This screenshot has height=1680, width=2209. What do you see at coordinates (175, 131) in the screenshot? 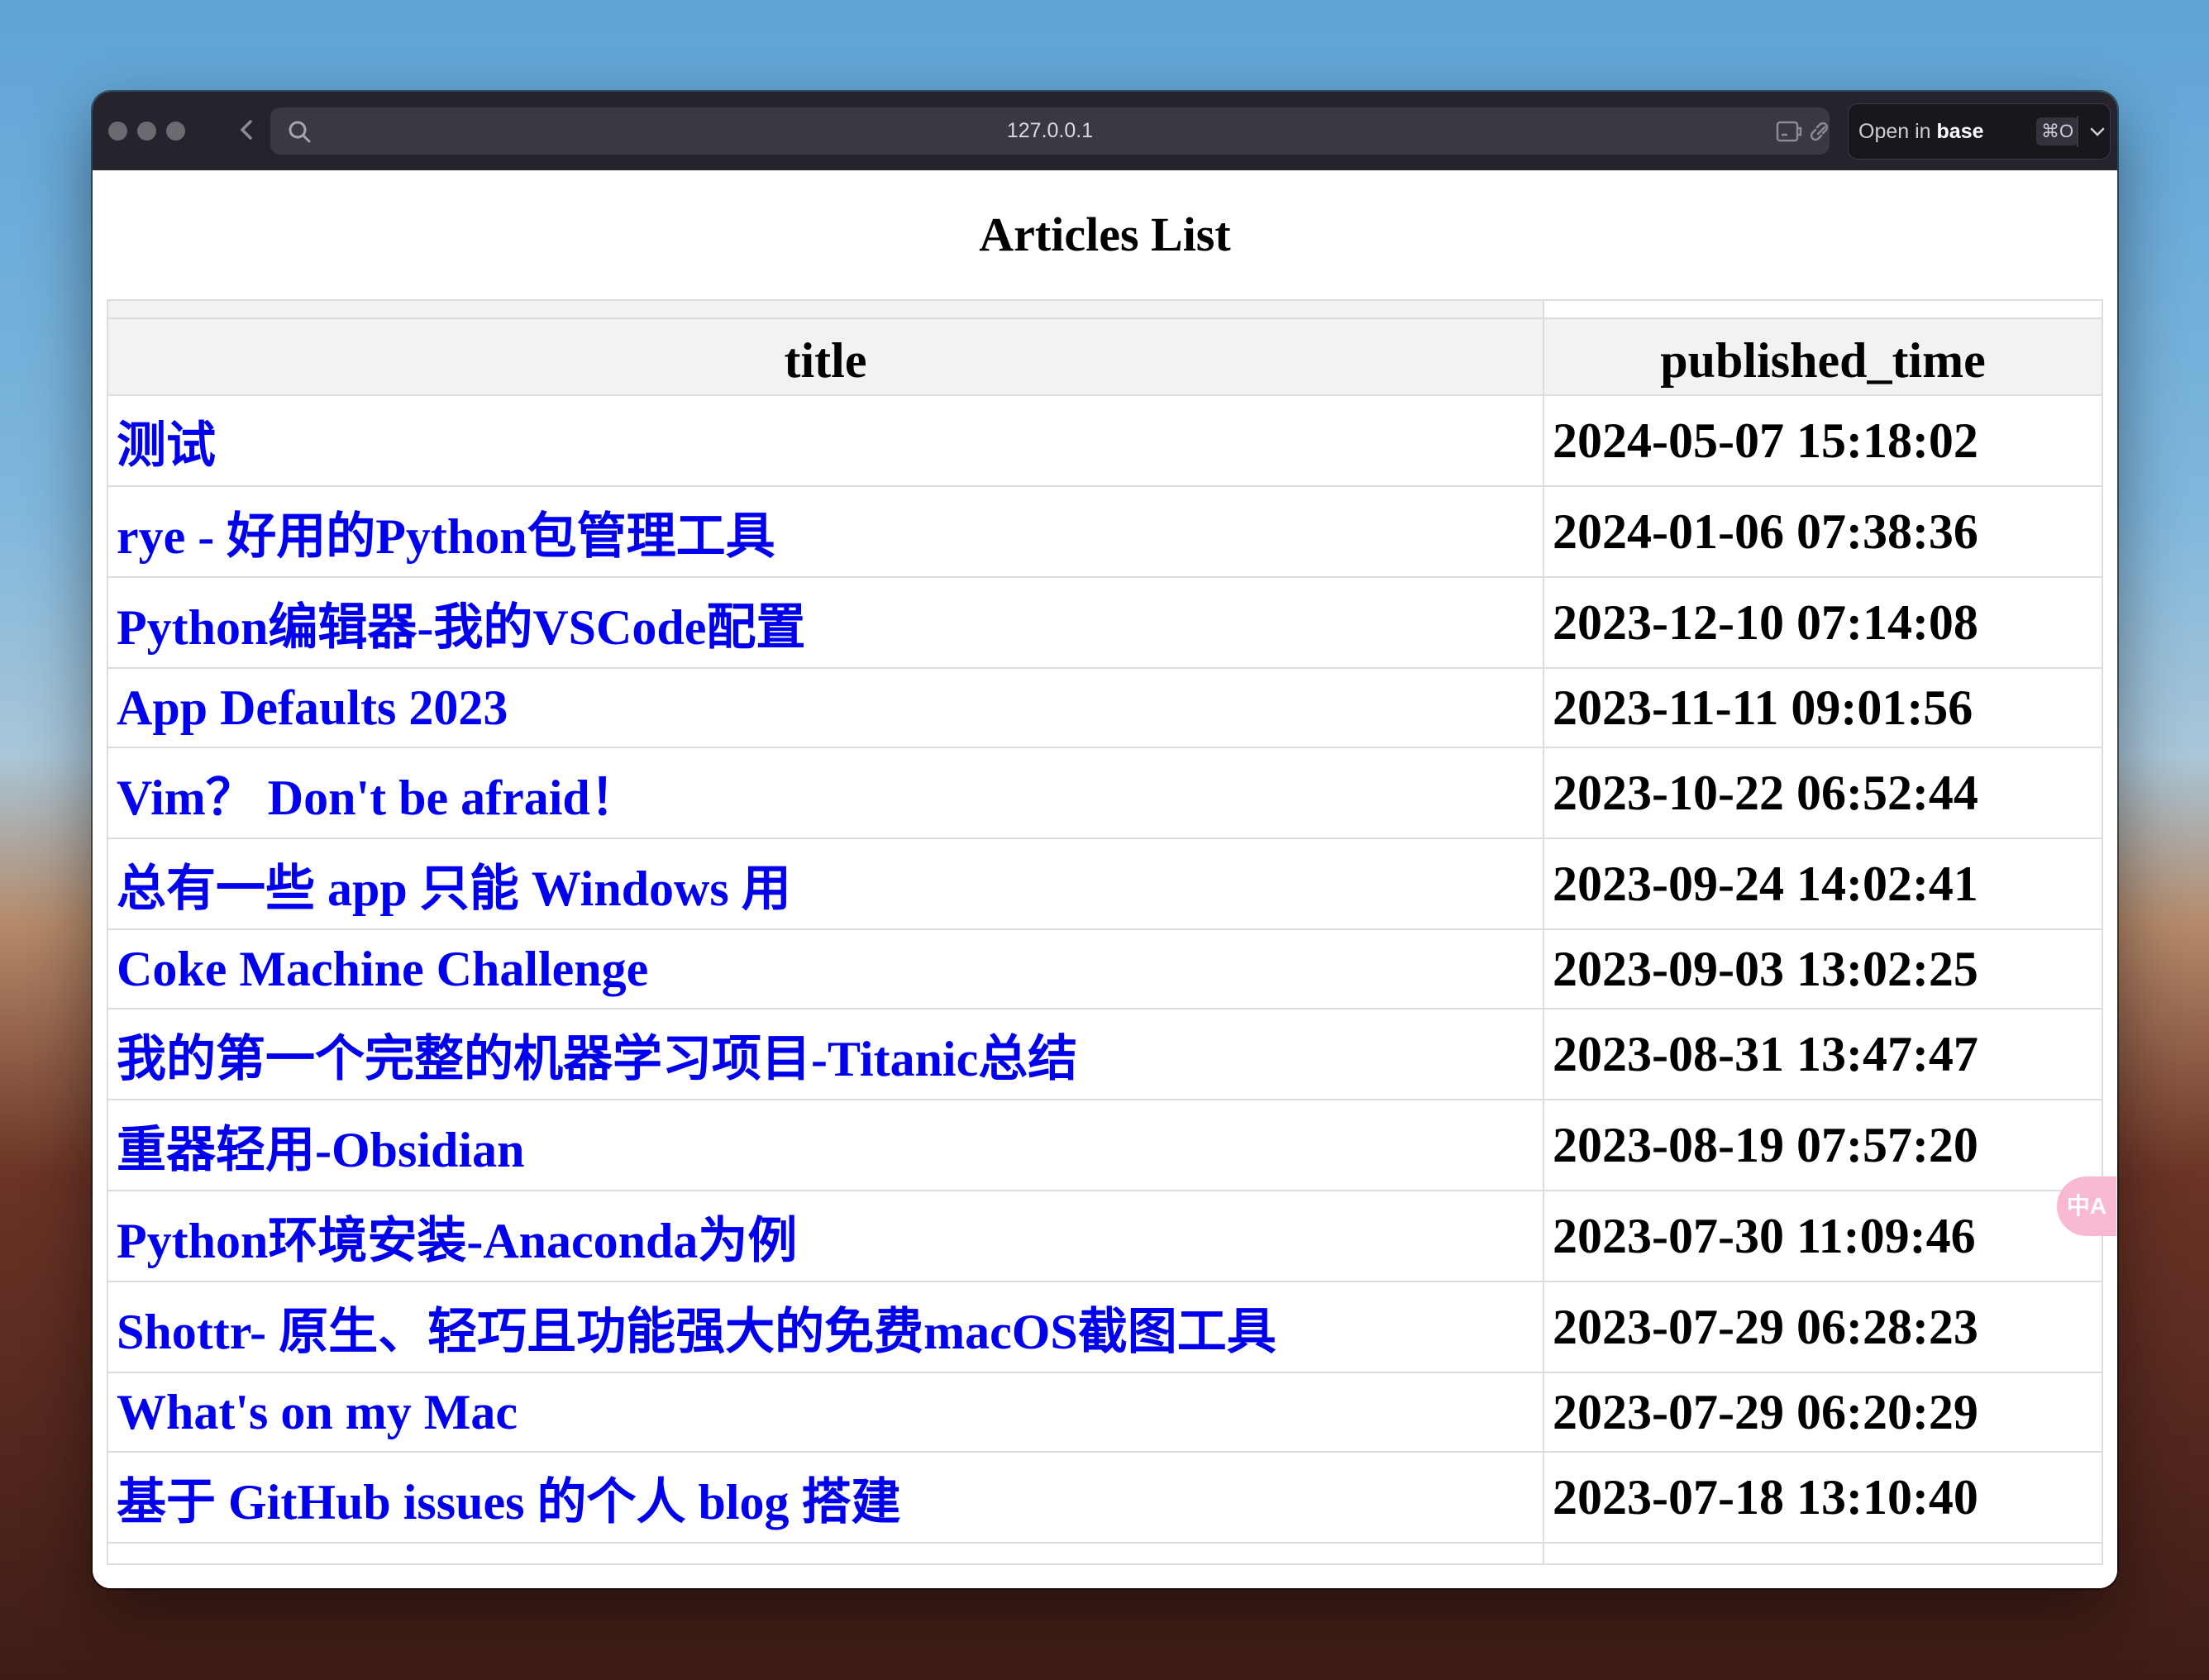
I see `zoom-window-button` at bounding box center [175, 131].